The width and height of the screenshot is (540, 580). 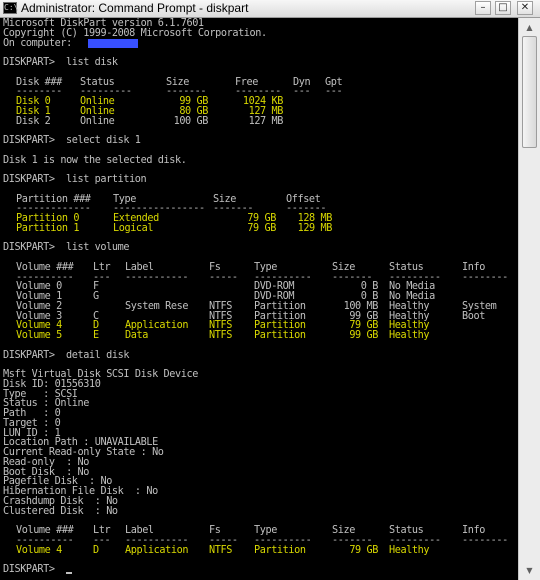 I want to click on cmd-icon: C:\, so click(x=10, y=8).